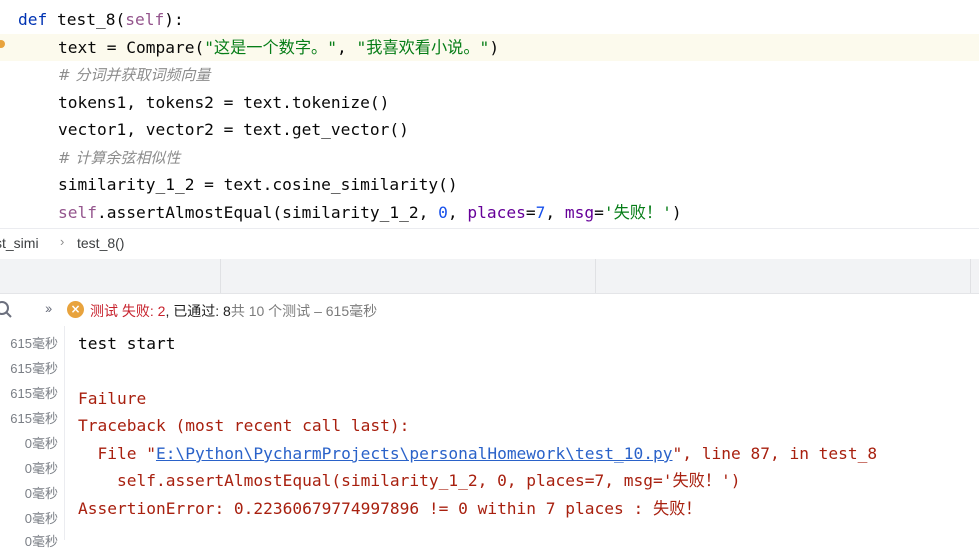 This screenshot has width=979, height=550. Describe the element at coordinates (423, 47) in the screenshot. I see `string-literal: "我喜欢看小说。"` at that location.